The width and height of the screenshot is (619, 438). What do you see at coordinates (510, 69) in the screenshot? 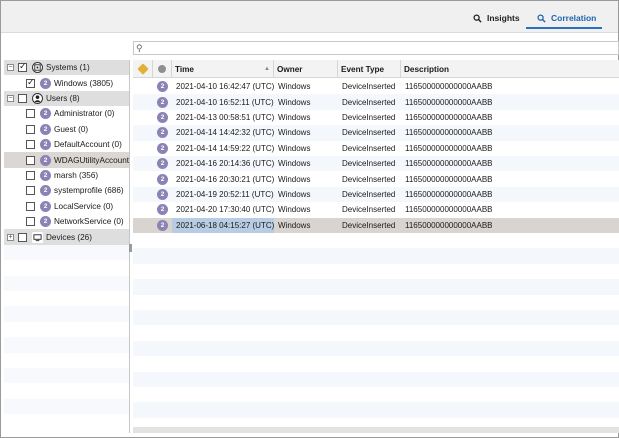
I see `column-header-description: Description` at bounding box center [510, 69].